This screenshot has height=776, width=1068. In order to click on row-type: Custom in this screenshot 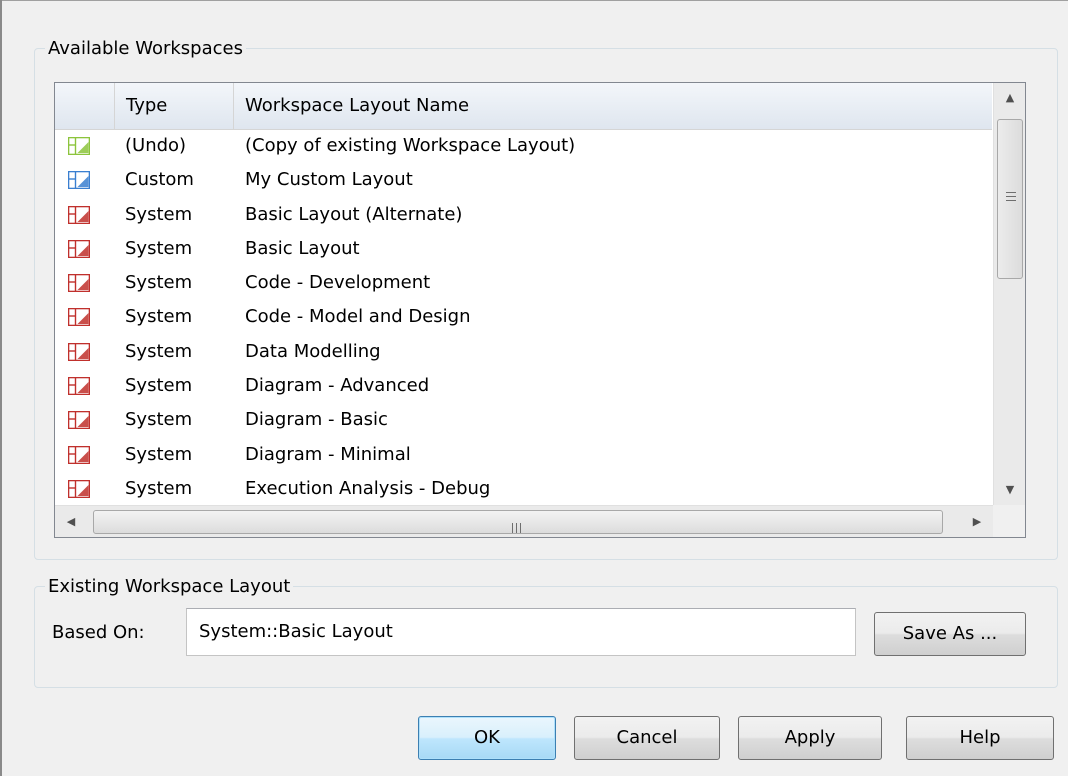, I will do `click(159, 180)`.